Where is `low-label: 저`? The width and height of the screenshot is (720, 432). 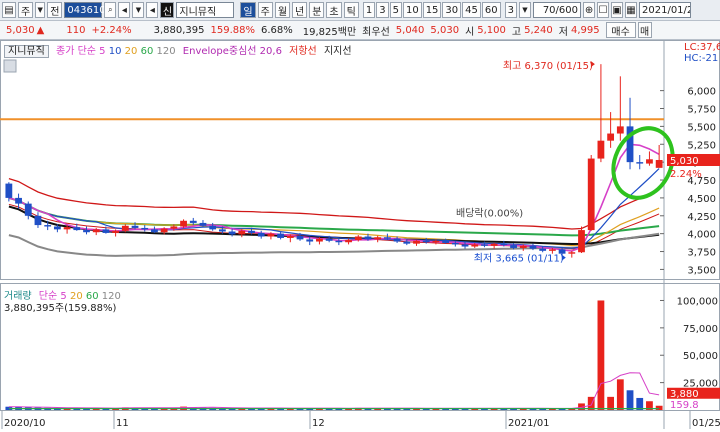
low-label: 저 is located at coordinates (563, 32).